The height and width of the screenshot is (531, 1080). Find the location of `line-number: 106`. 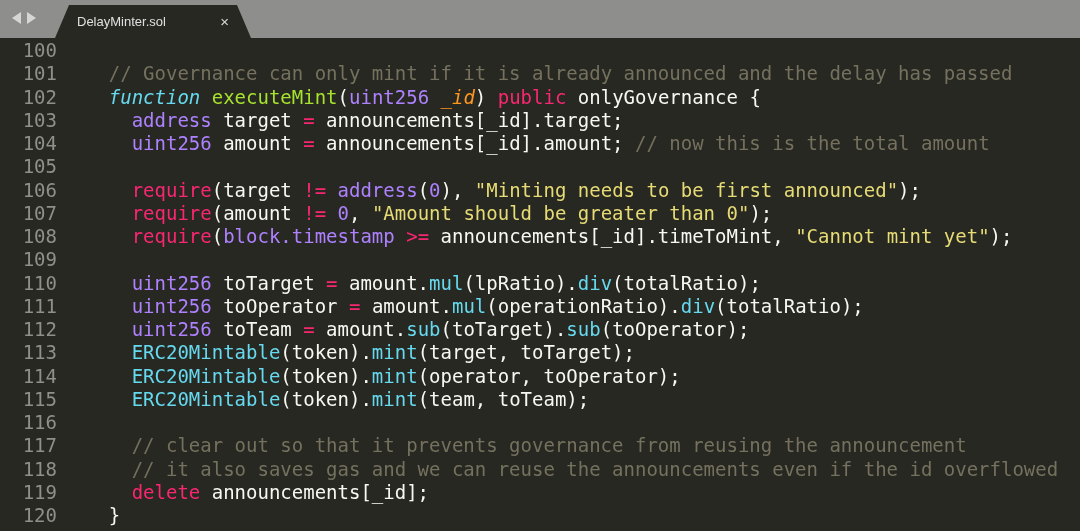

line-number: 106 is located at coordinates (39, 190).